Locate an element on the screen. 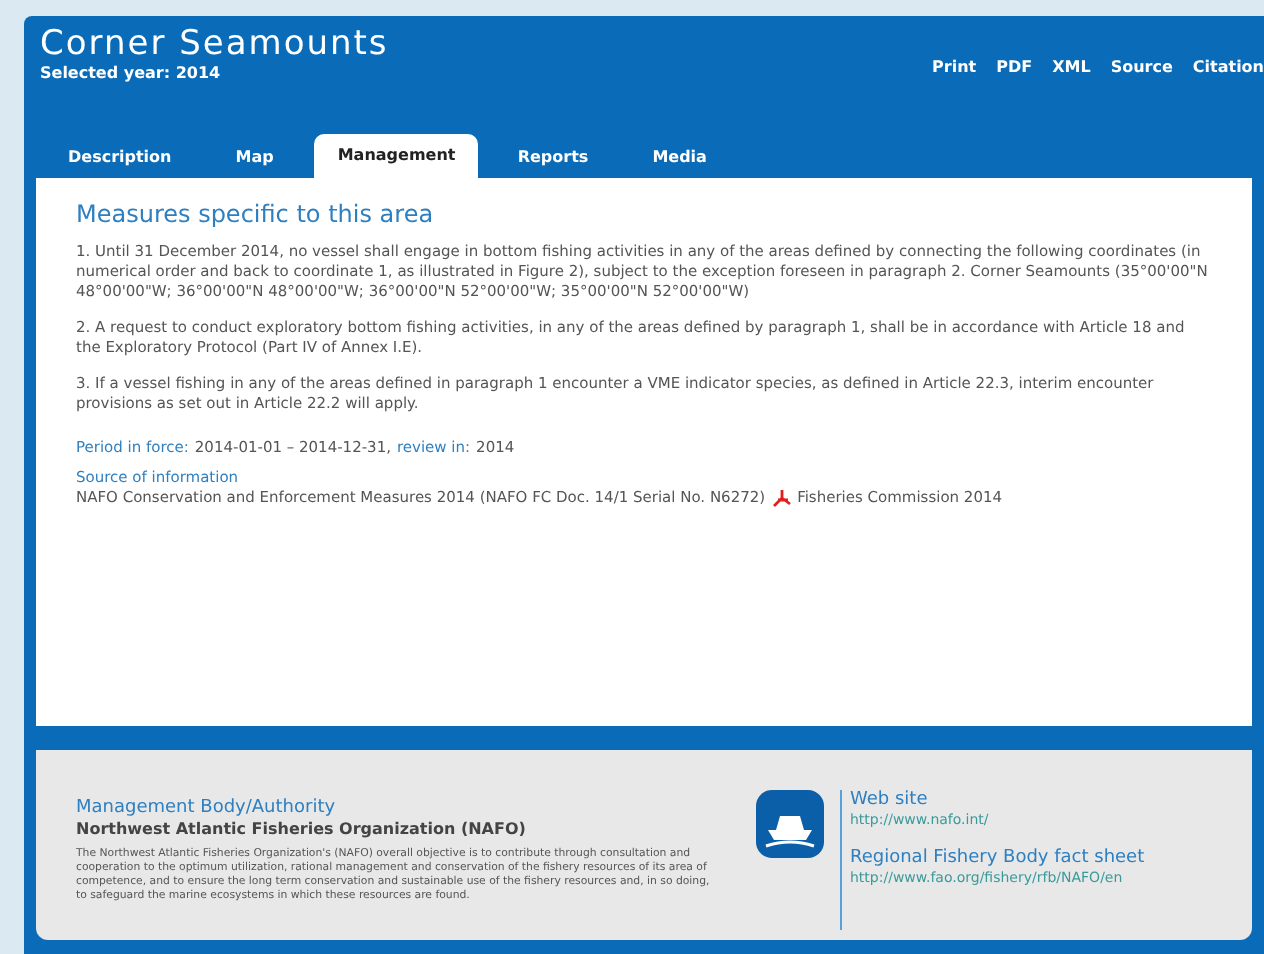 This screenshot has height=954, width=1264. tab: Reports is located at coordinates (553, 158).